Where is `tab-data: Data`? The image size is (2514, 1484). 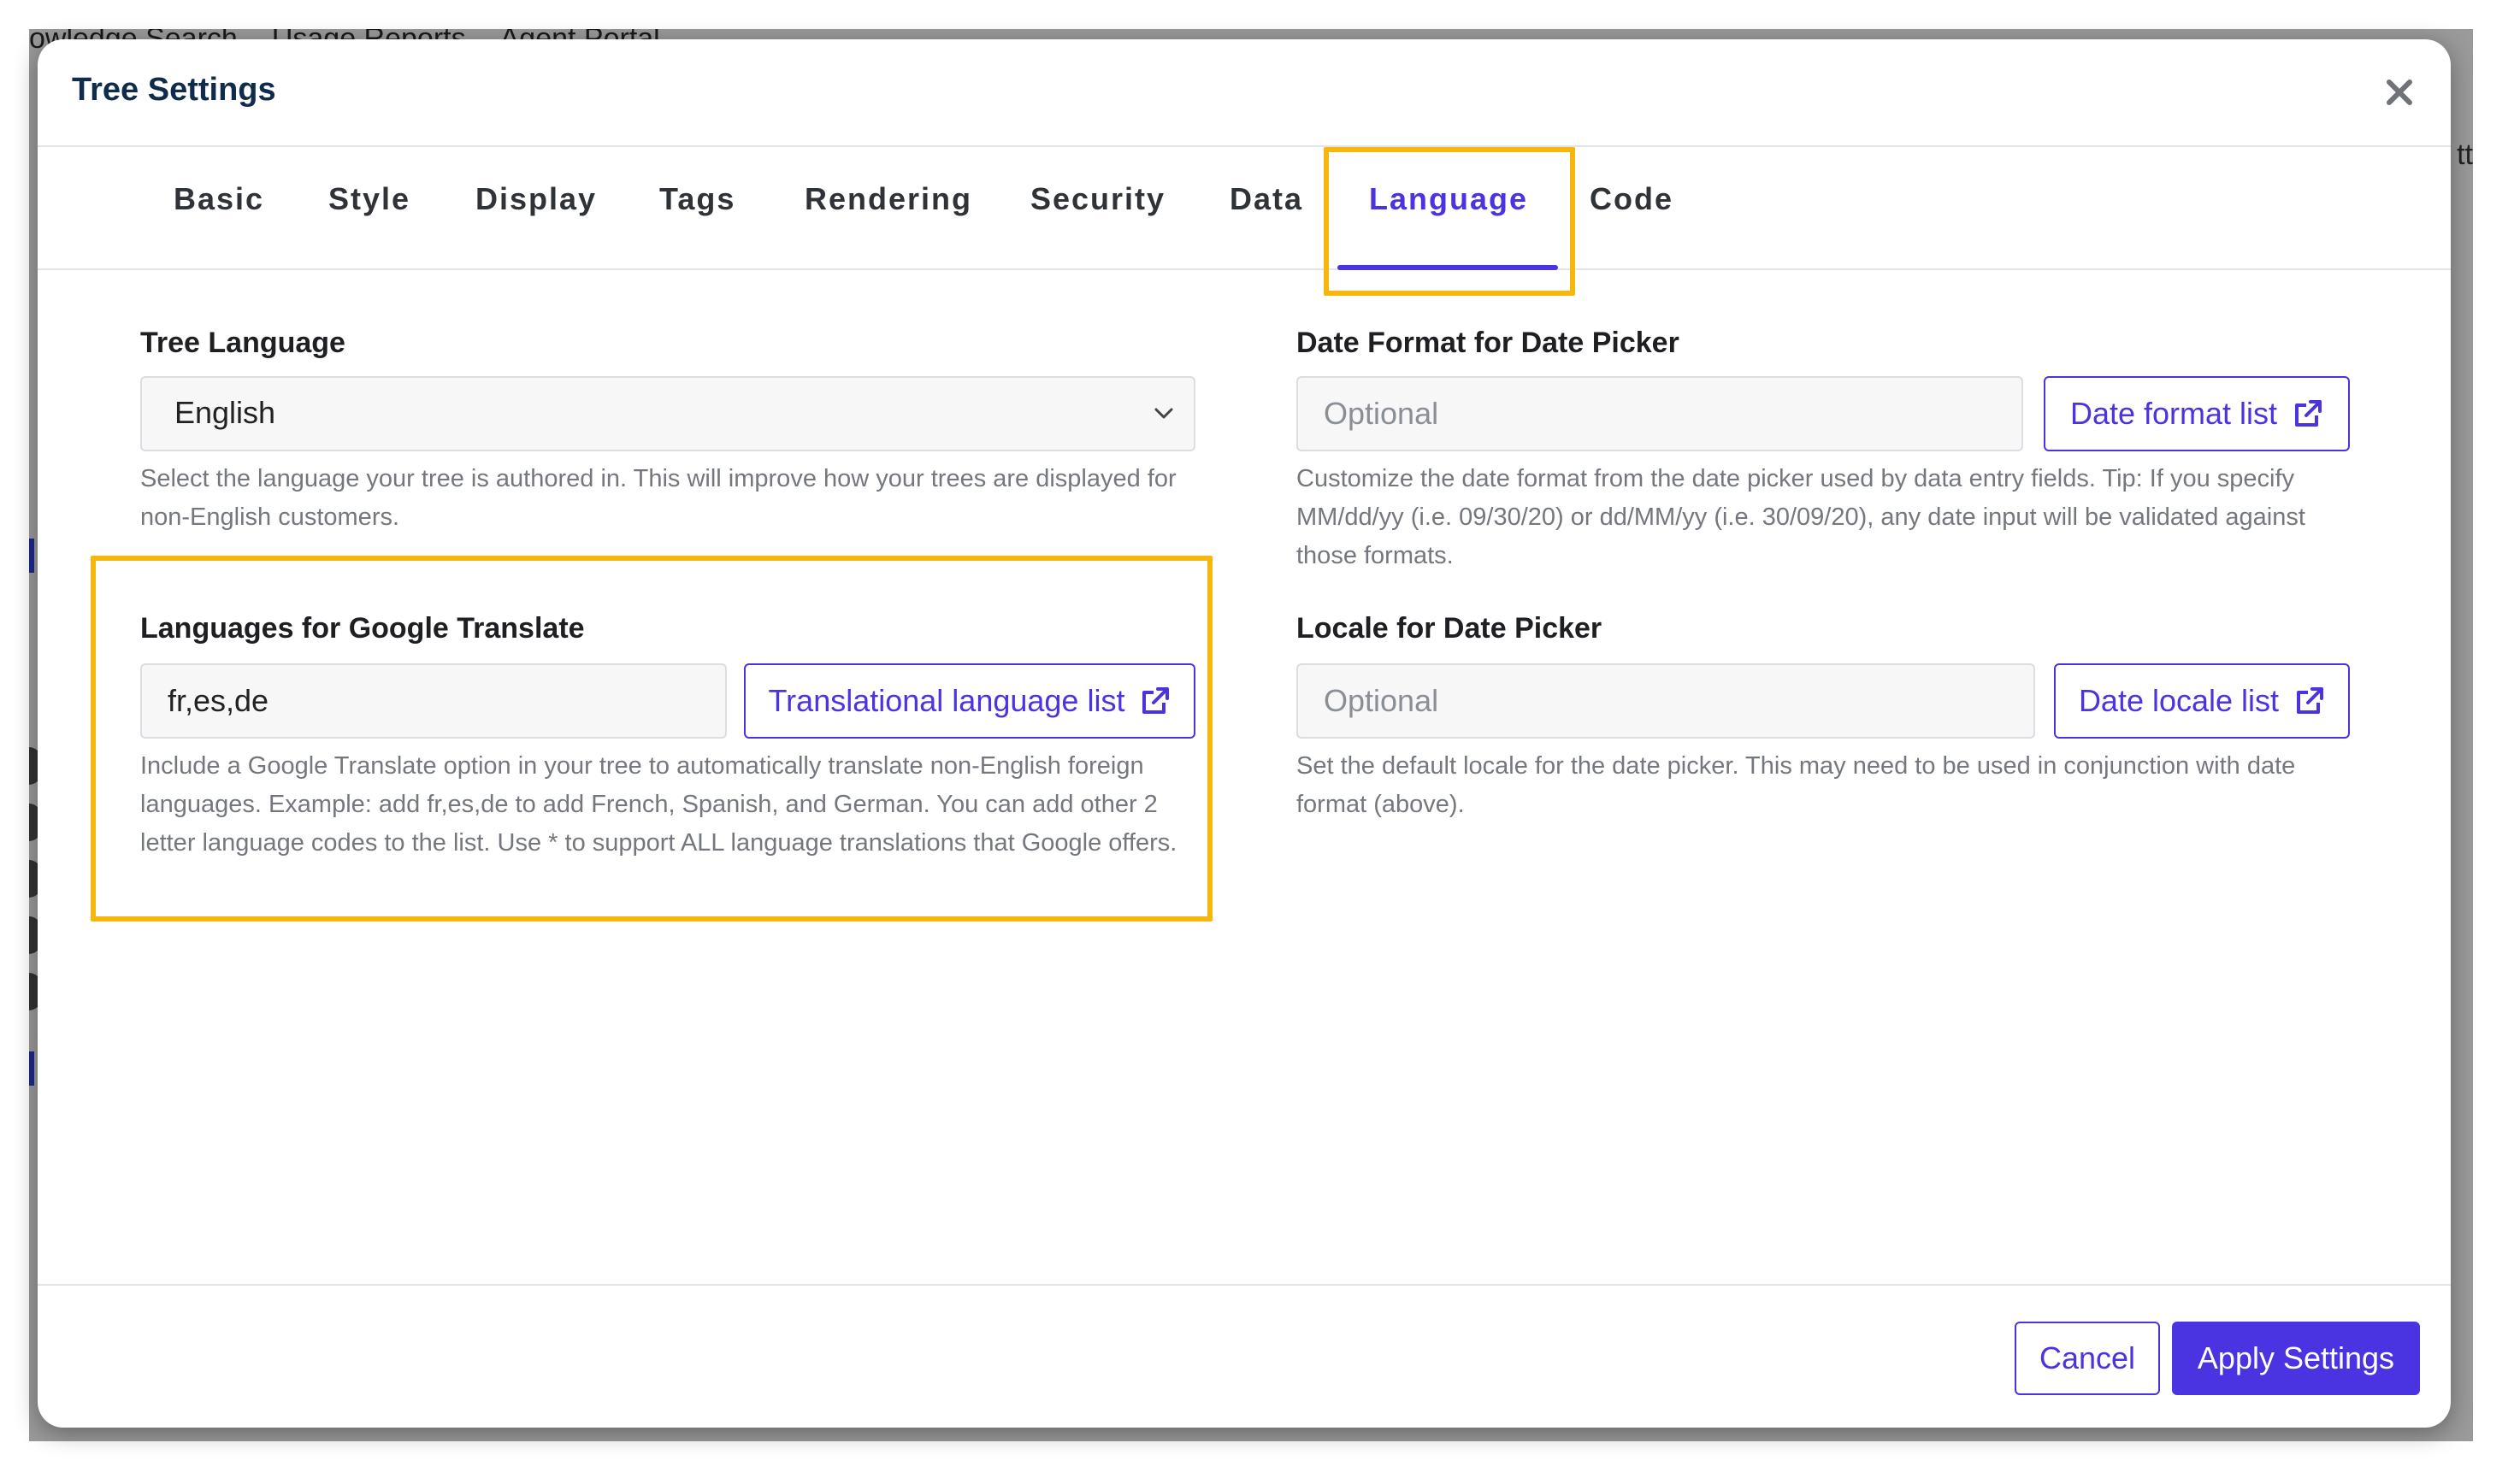 tab-data: Data is located at coordinates (1267, 224).